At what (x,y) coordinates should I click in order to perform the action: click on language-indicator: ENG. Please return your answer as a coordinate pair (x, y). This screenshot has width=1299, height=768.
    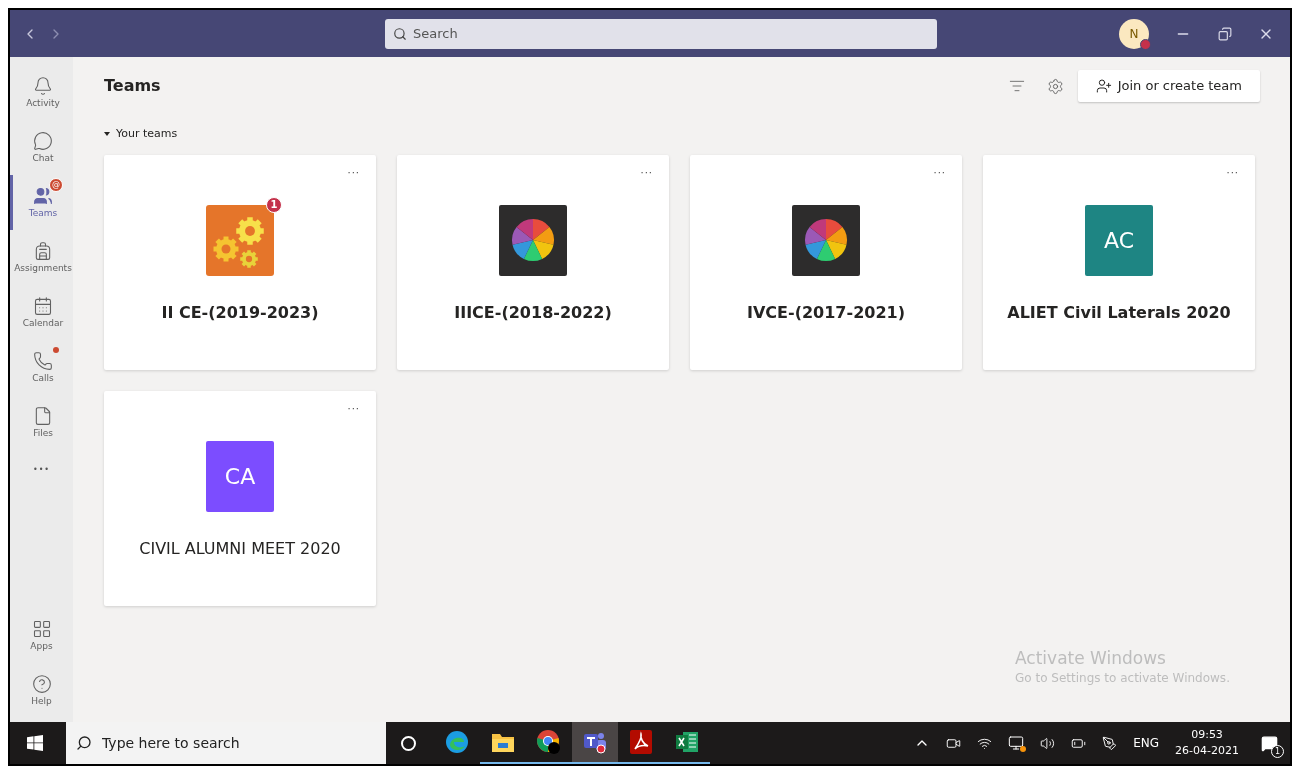
    Looking at the image, I should click on (1146, 743).